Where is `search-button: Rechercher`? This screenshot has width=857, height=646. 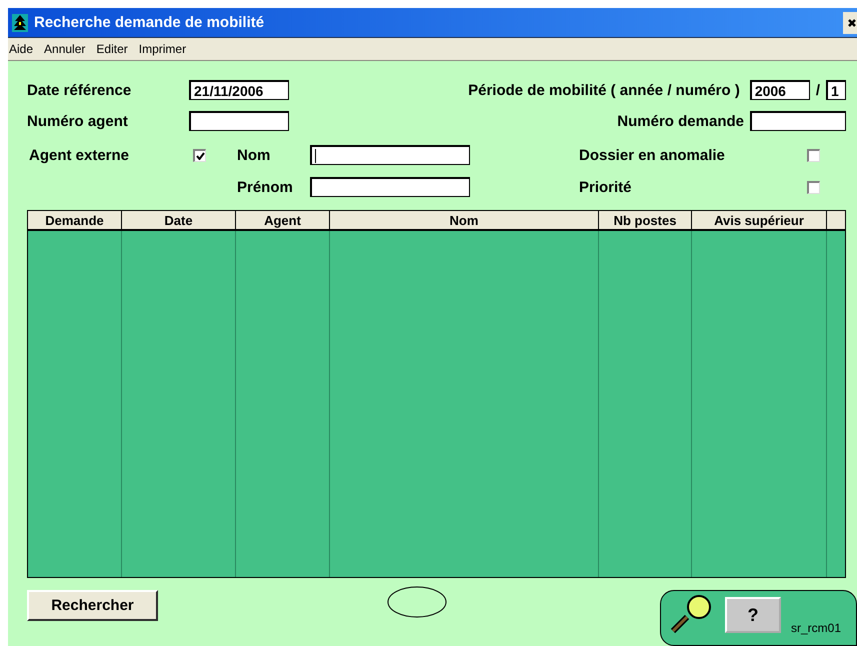 search-button: Rechercher is located at coordinates (92, 605).